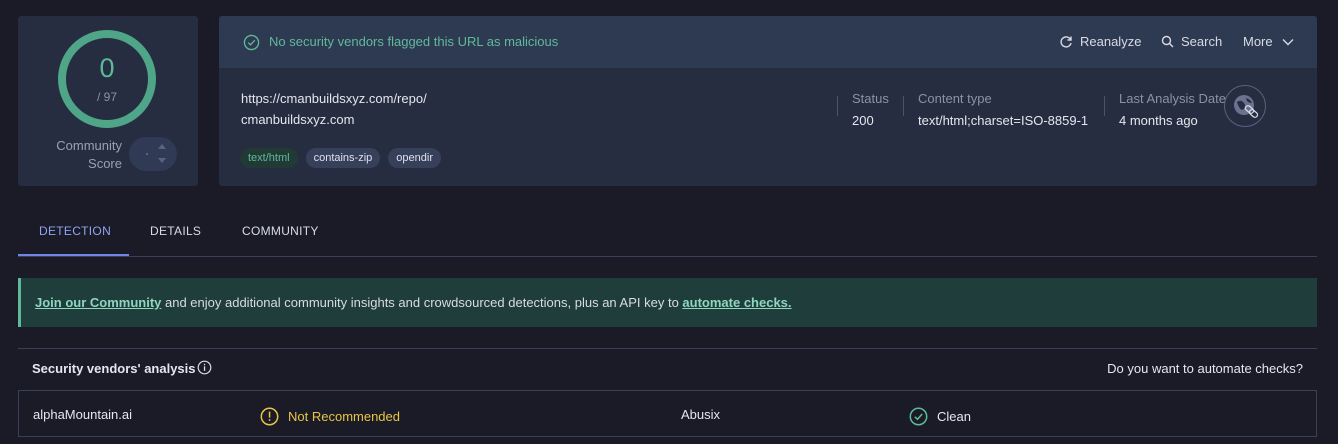 This screenshot has width=1338, height=444. I want to click on upvote-icon, so click(162, 146).